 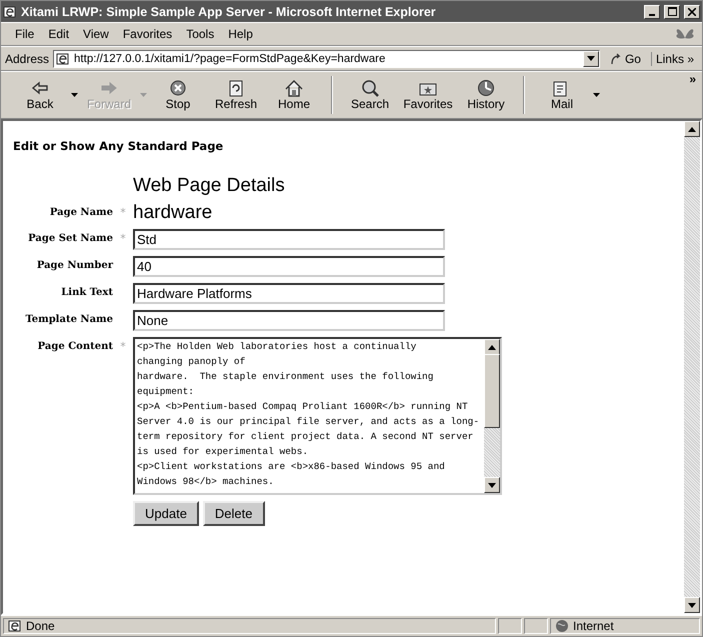 What do you see at coordinates (428, 95) in the screenshot?
I see `toolbar-button: Favorites` at bounding box center [428, 95].